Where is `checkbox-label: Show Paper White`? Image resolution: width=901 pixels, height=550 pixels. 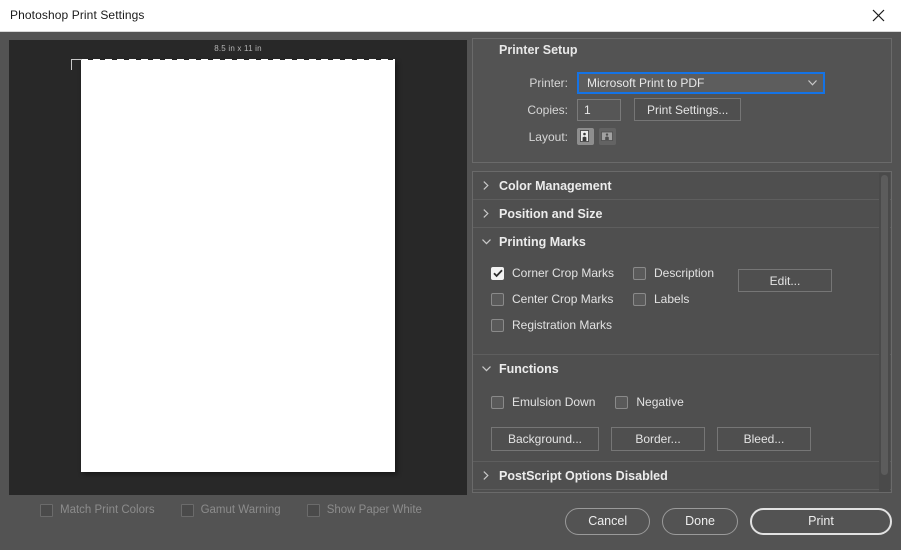
checkbox-label: Show Paper White is located at coordinates (374, 510).